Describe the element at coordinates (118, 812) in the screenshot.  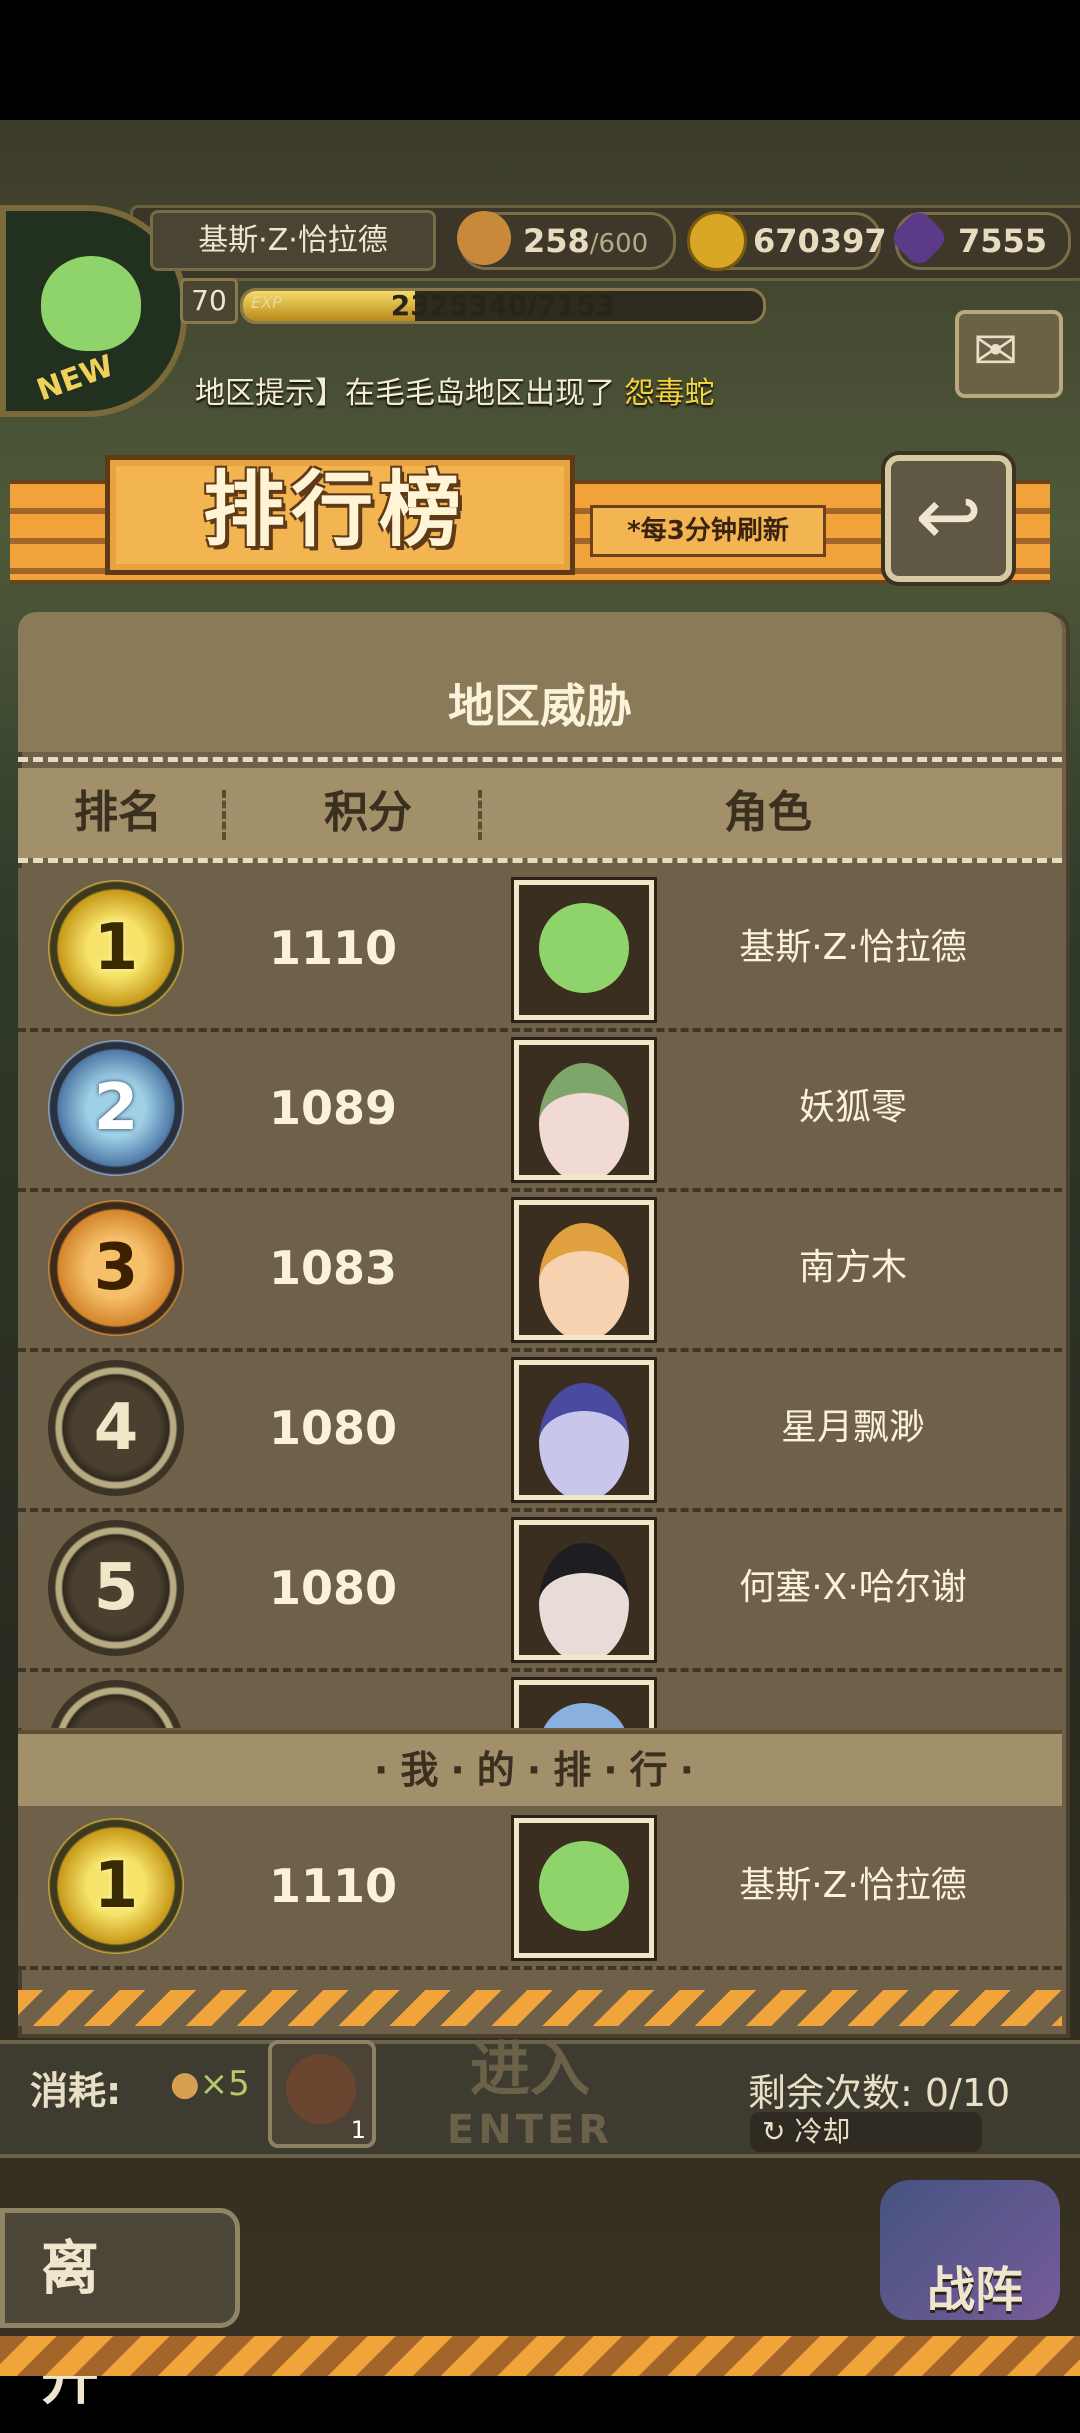
I see `column-rank: 排名` at that location.